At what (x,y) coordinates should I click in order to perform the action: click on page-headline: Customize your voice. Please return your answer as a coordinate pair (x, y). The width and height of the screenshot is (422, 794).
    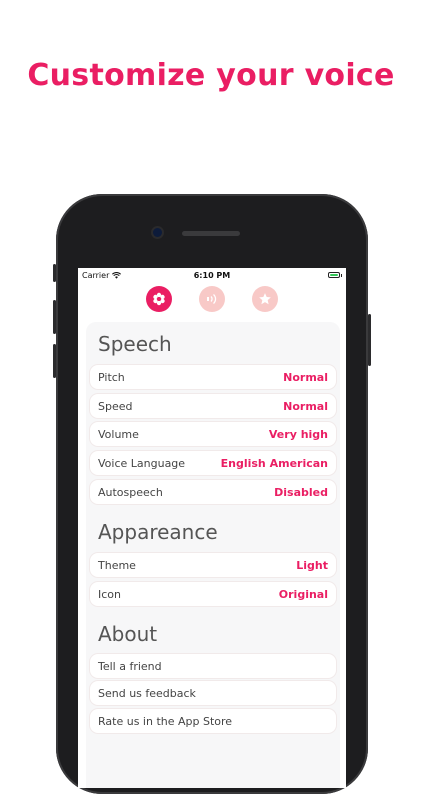
    Looking at the image, I should click on (211, 75).